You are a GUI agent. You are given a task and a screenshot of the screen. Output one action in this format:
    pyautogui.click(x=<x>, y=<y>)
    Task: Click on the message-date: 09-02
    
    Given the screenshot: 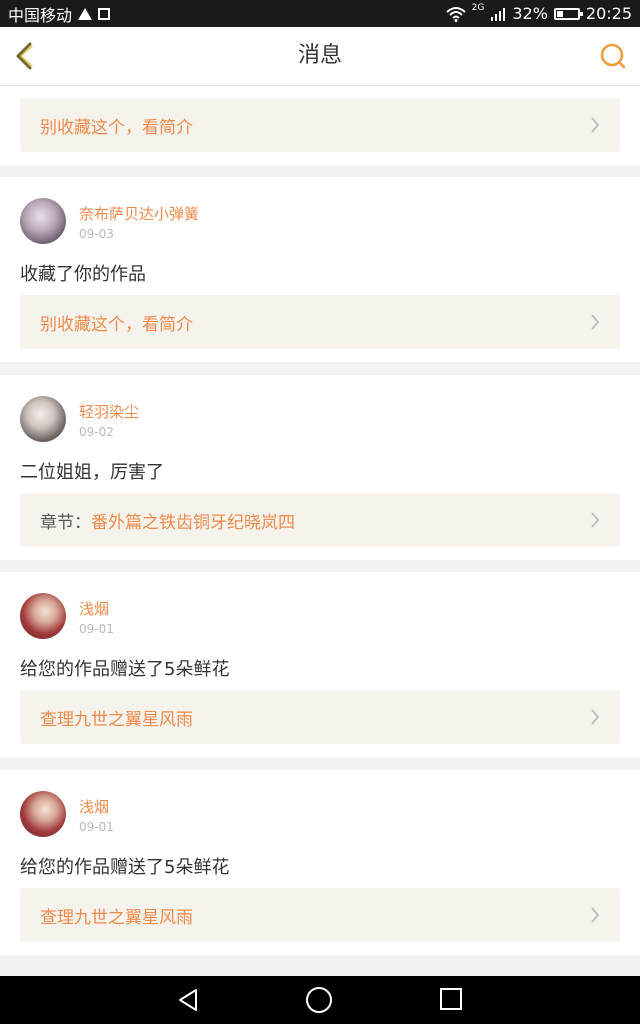 What is the action you would take?
    pyautogui.click(x=96, y=432)
    